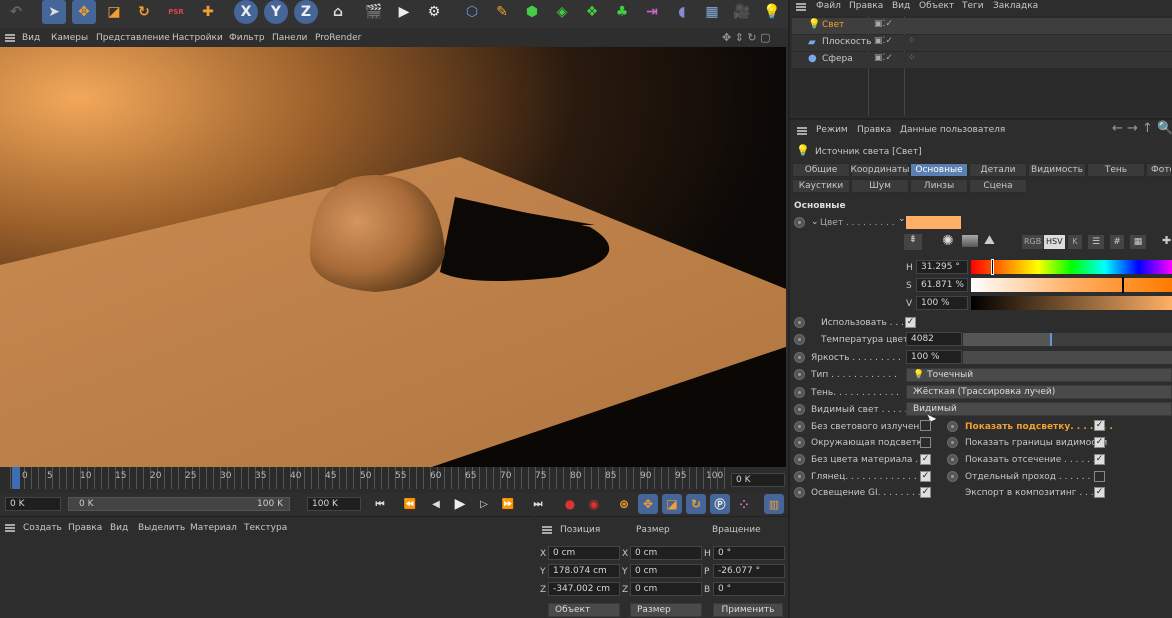 This screenshot has width=1172, height=618. I want to click on record-icon: ●, so click(570, 504).